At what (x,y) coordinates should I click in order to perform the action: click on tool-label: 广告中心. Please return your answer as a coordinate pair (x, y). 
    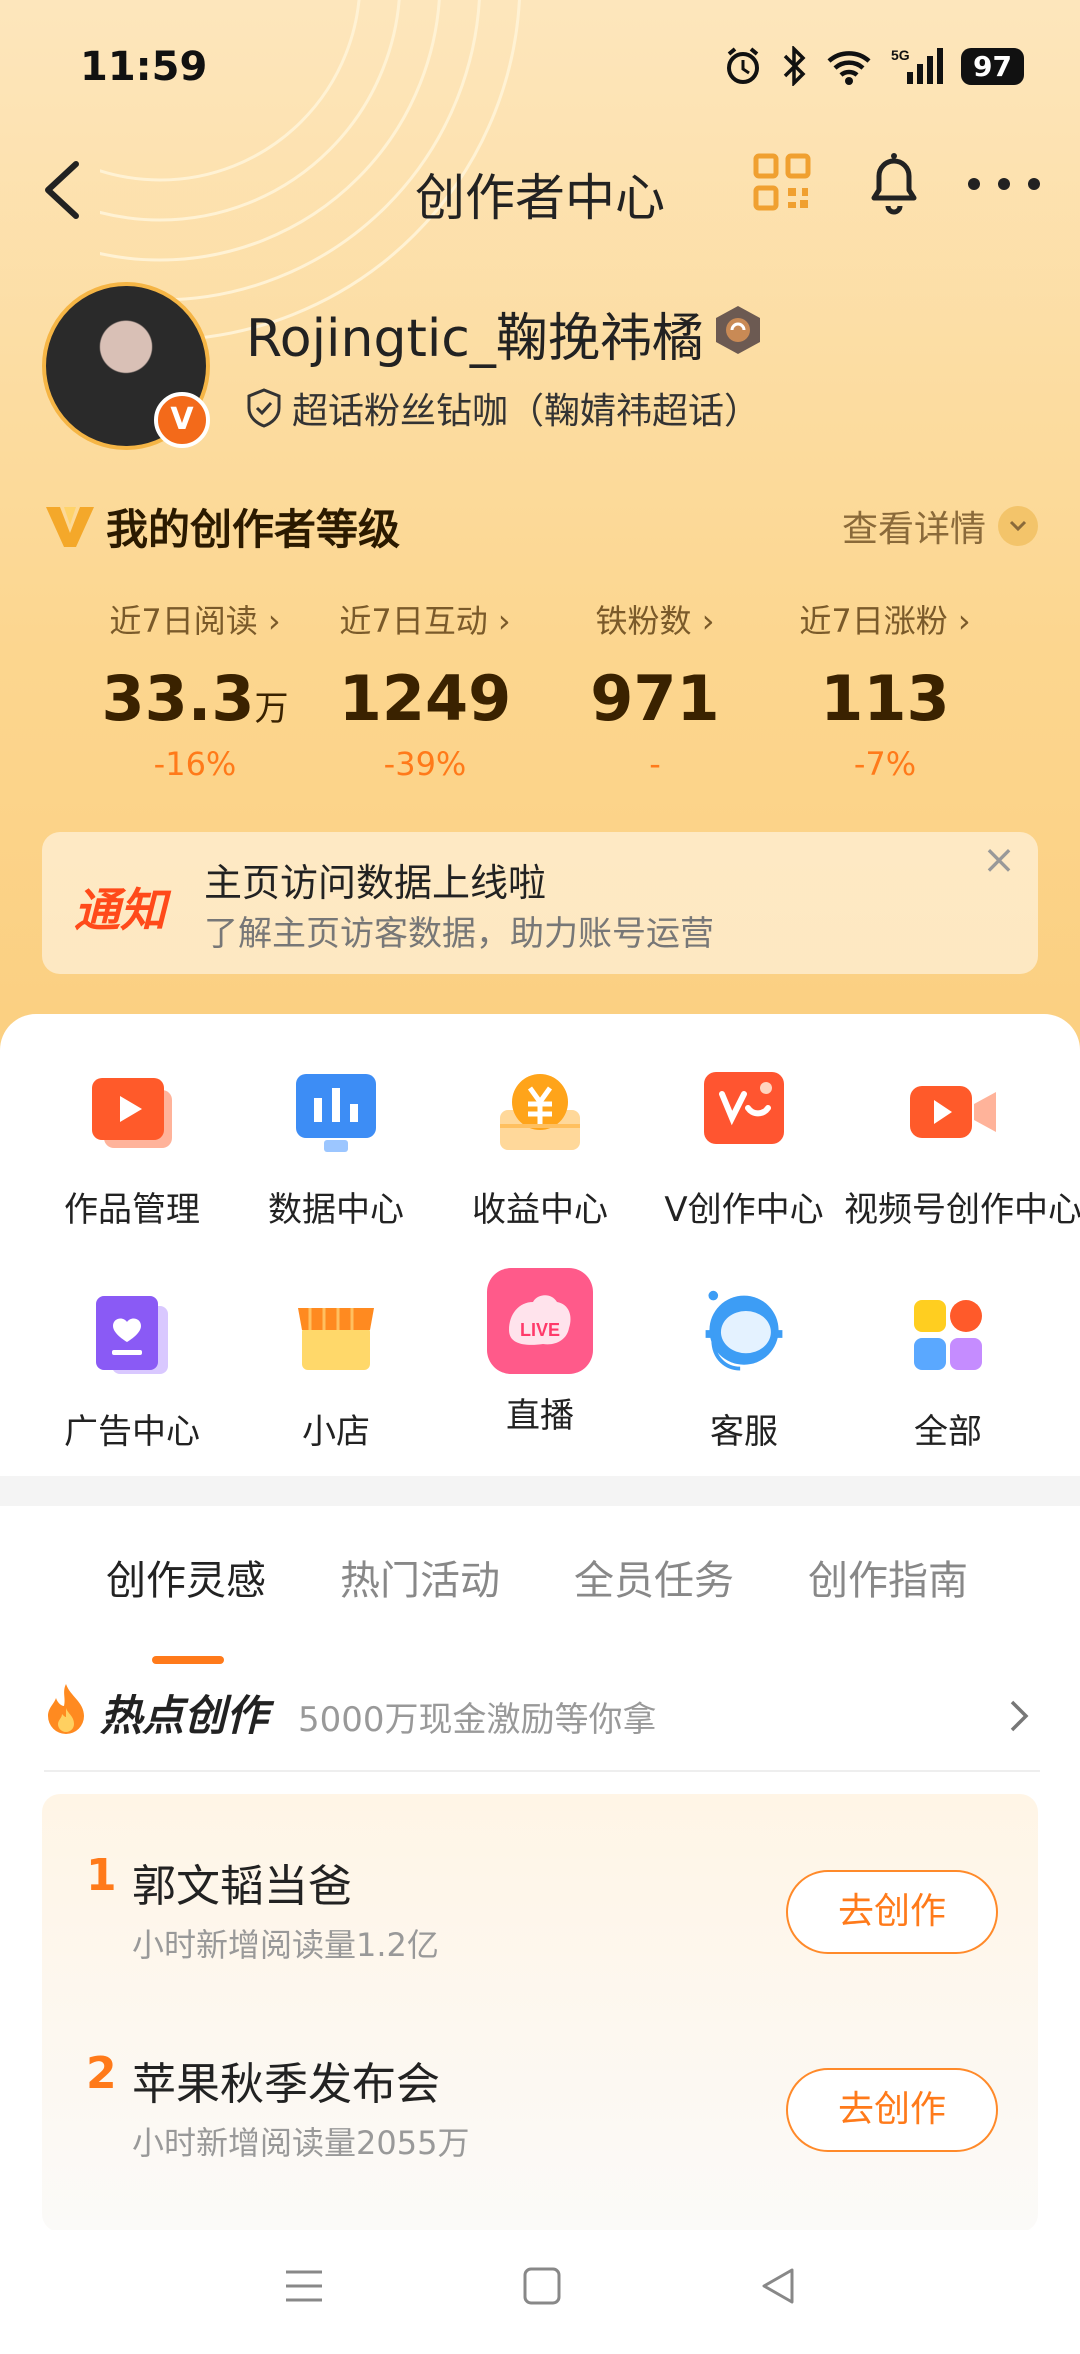
    Looking at the image, I should click on (132, 1432).